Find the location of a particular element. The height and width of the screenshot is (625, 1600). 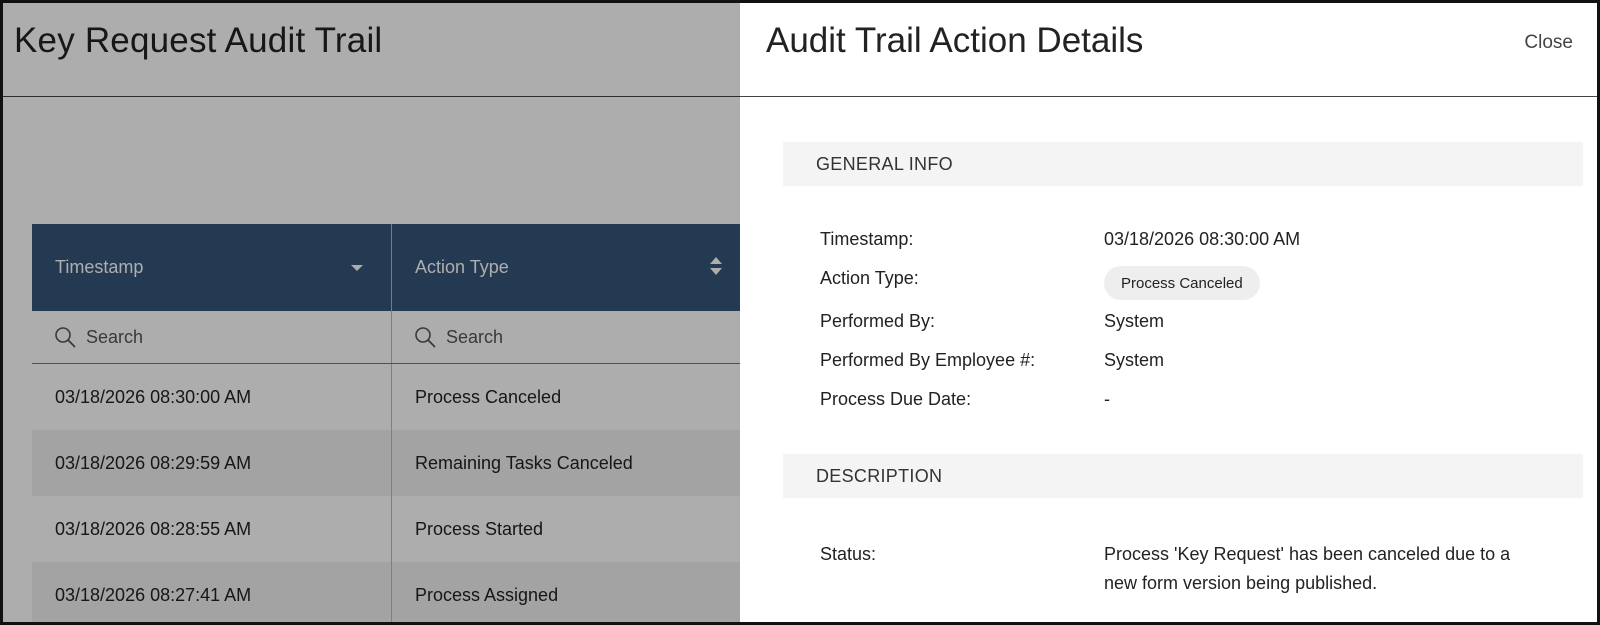

action-type-label: Action Type: is located at coordinates (869, 278).